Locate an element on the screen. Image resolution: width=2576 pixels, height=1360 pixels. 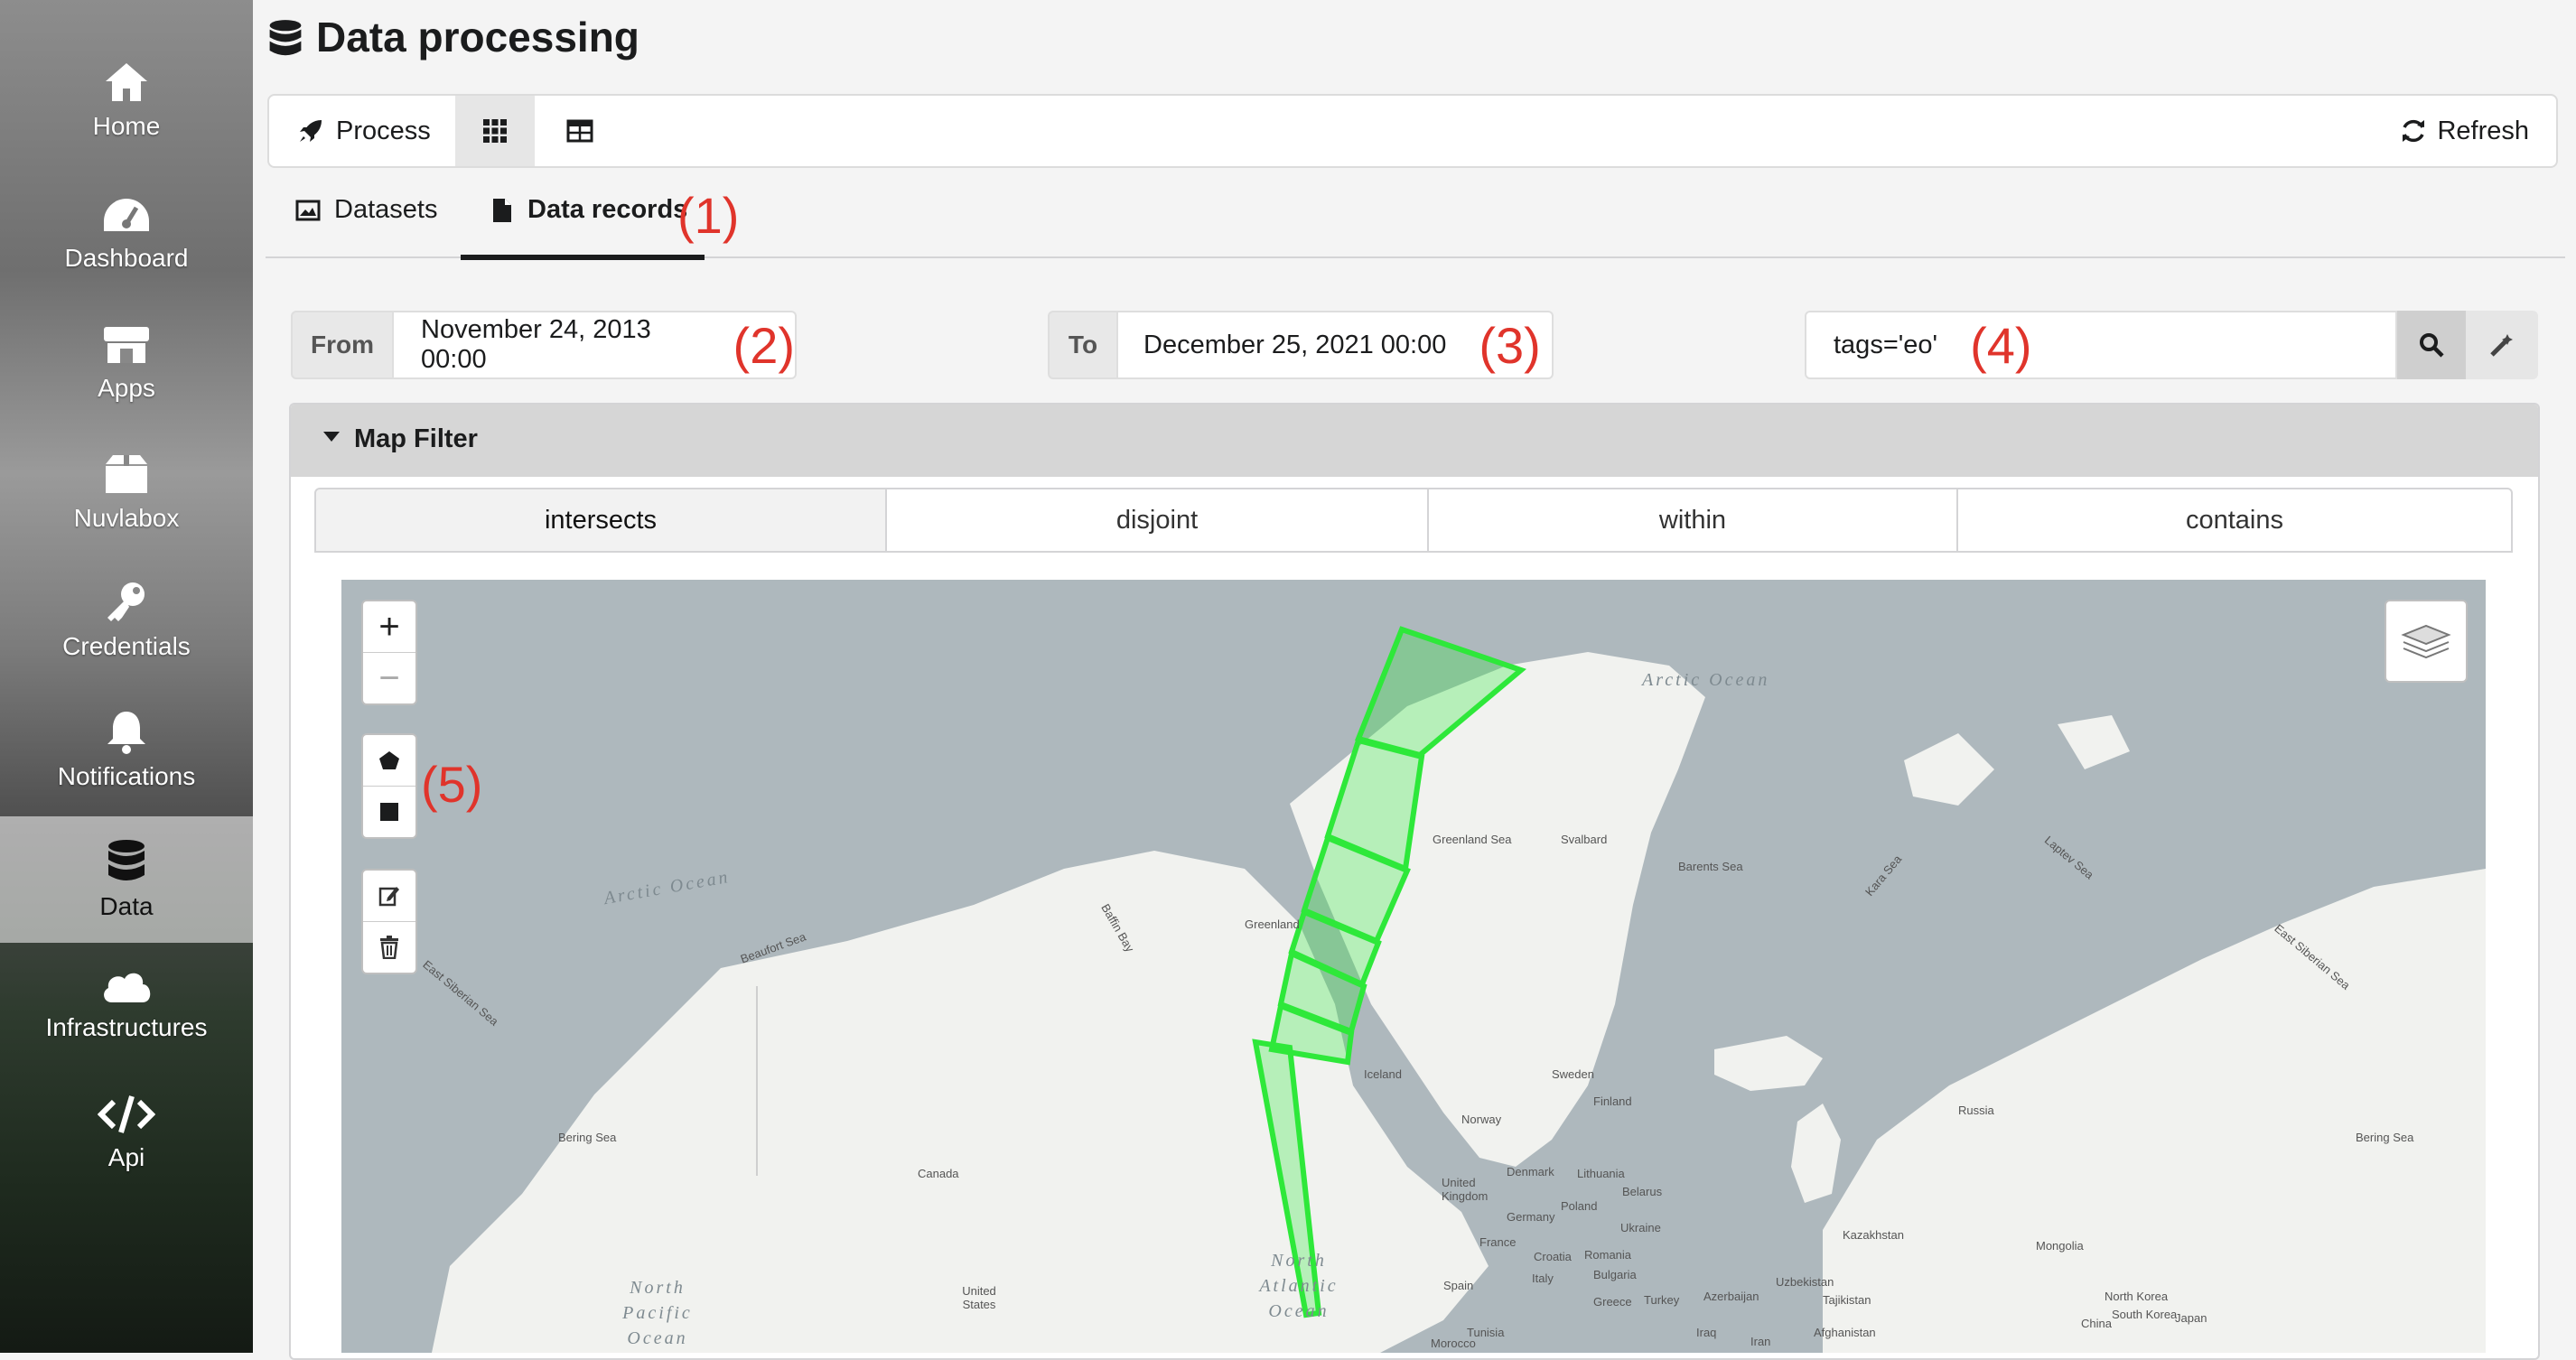
sea-label: Greenland Sea is located at coordinates (1473, 839).